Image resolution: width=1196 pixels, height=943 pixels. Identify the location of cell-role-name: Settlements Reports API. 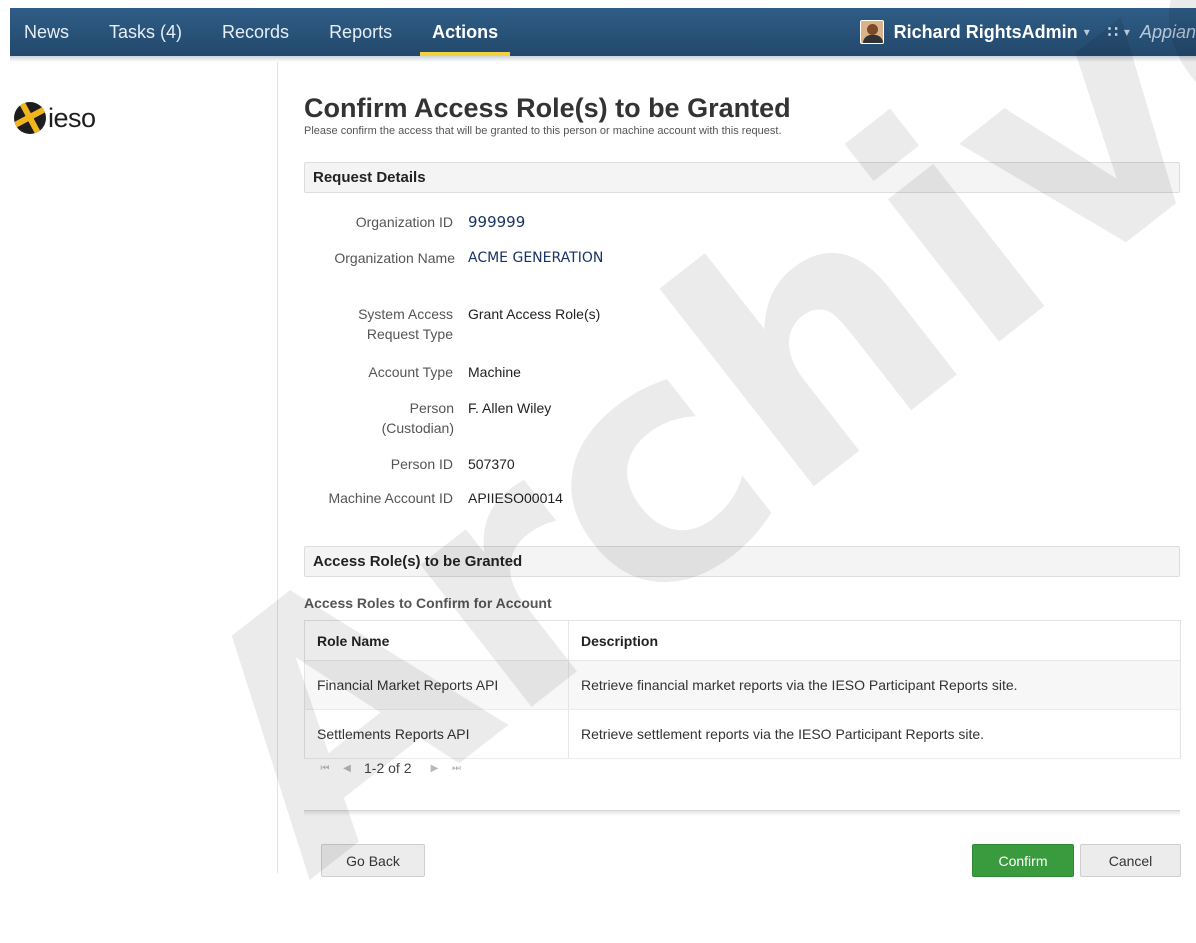
(436, 734).